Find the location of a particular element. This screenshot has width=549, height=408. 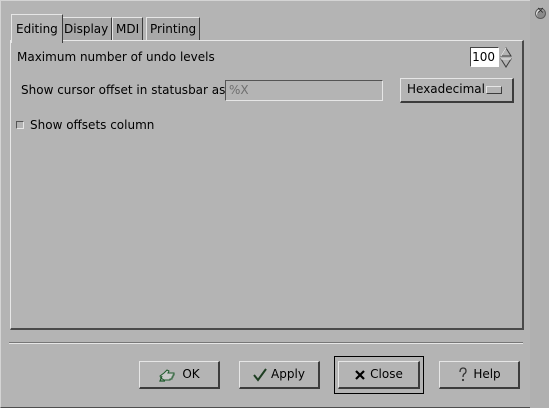

close-circle-icon: × is located at coordinates (540, 12).